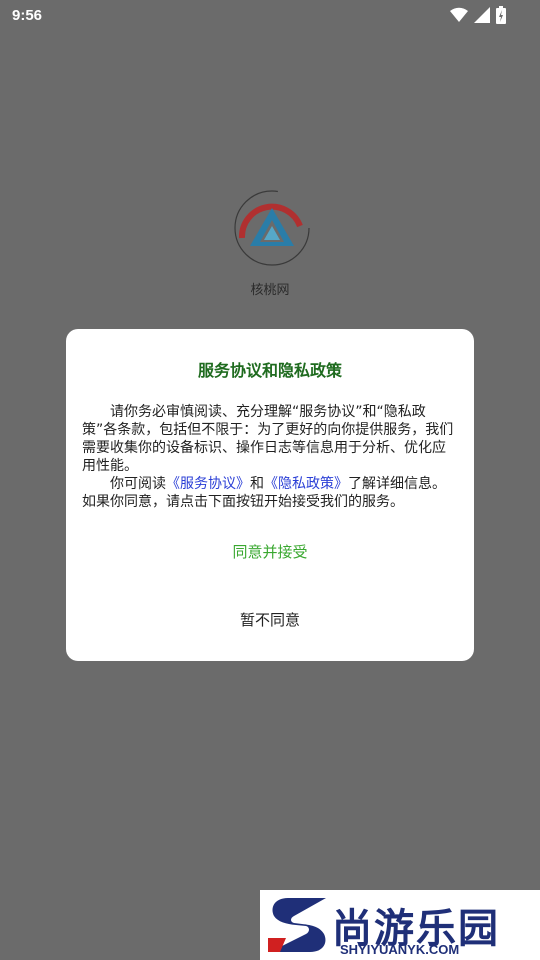 This screenshot has height=960, width=540. What do you see at coordinates (257, 484) in the screenshot?
I see `and-text: 和` at bounding box center [257, 484].